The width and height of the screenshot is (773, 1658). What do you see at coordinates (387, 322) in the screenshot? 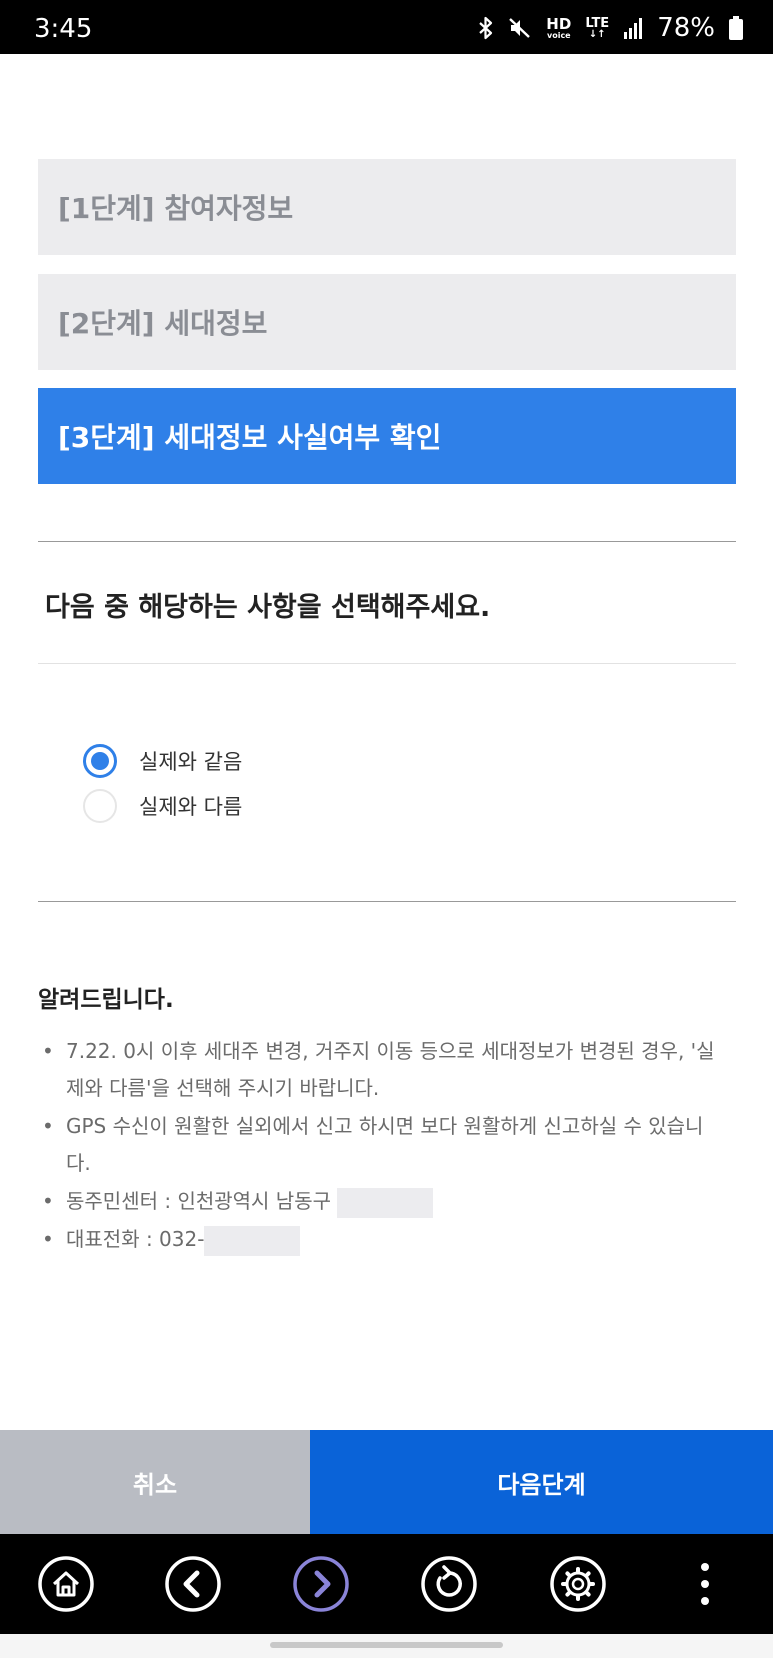
I see `step-2-header: [2단계] 세대정보` at bounding box center [387, 322].